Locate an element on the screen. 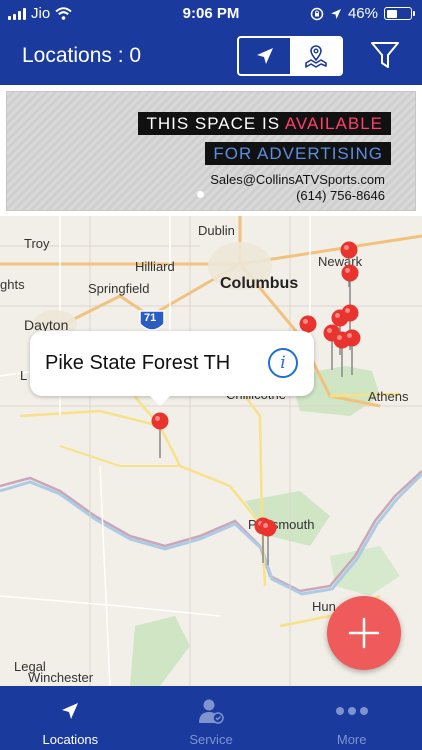 This screenshot has height=750, width=422. tab-label: Locations is located at coordinates (70, 739).